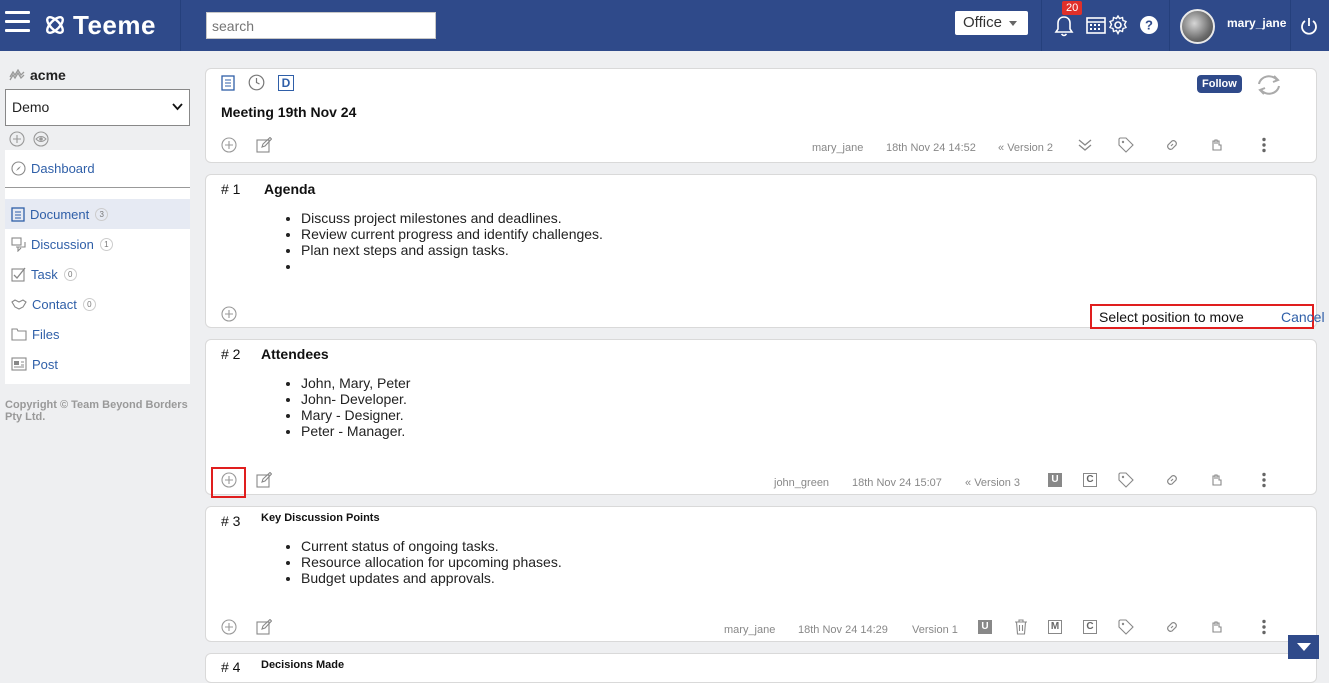  I want to click on version-label: Version 2, so click(1030, 148).